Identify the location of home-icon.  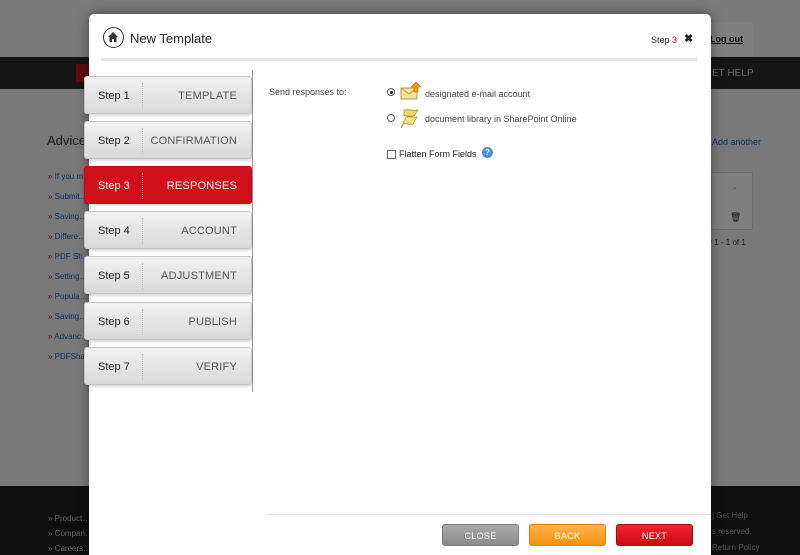
(113, 37).